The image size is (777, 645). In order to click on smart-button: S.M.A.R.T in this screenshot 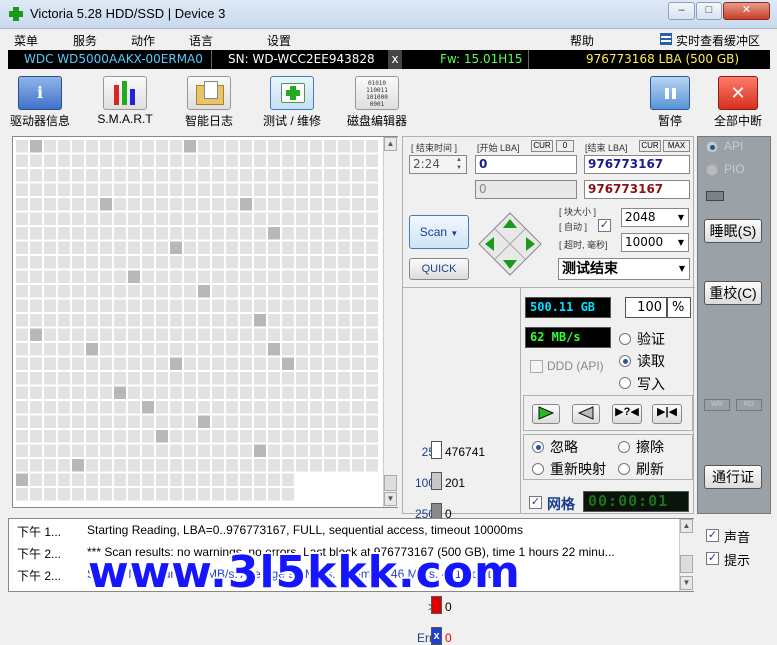, I will do `click(125, 101)`.